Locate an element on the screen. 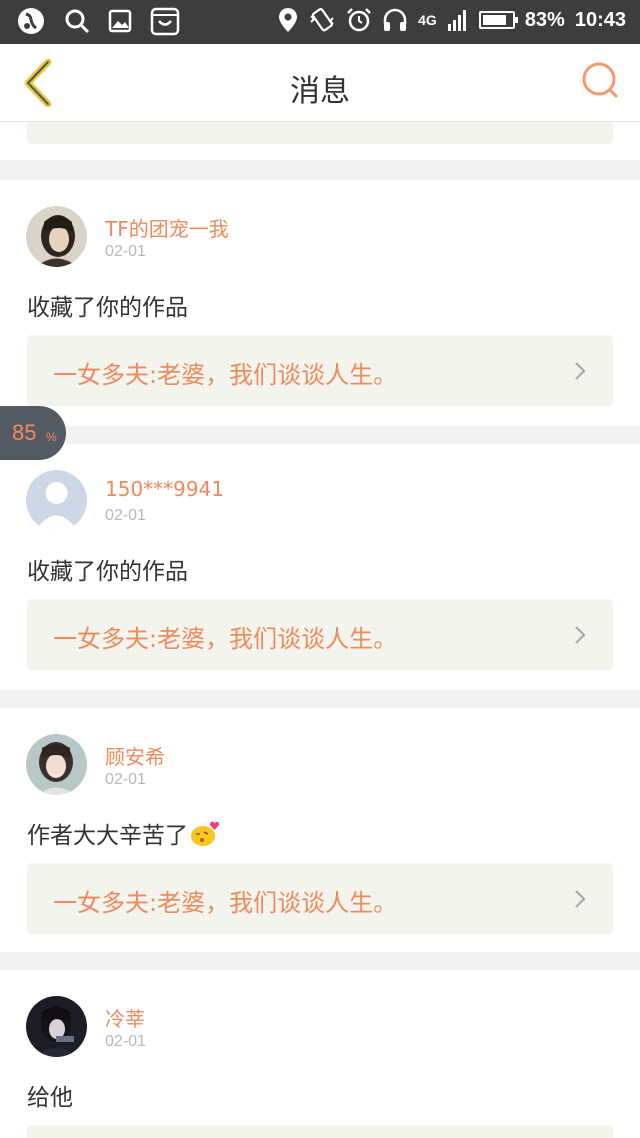 This screenshot has width=640, height=1138. search-button is located at coordinates (603, 83).